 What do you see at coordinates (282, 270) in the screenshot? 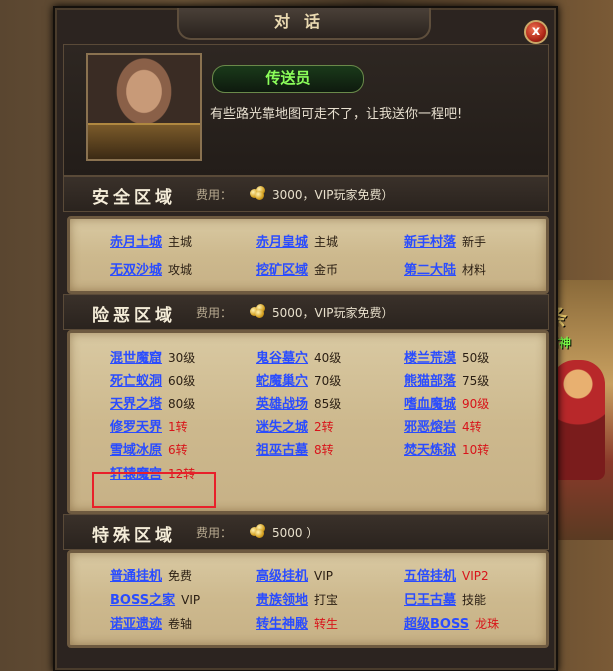
I see `destination-link: 挖矿区域` at bounding box center [282, 270].